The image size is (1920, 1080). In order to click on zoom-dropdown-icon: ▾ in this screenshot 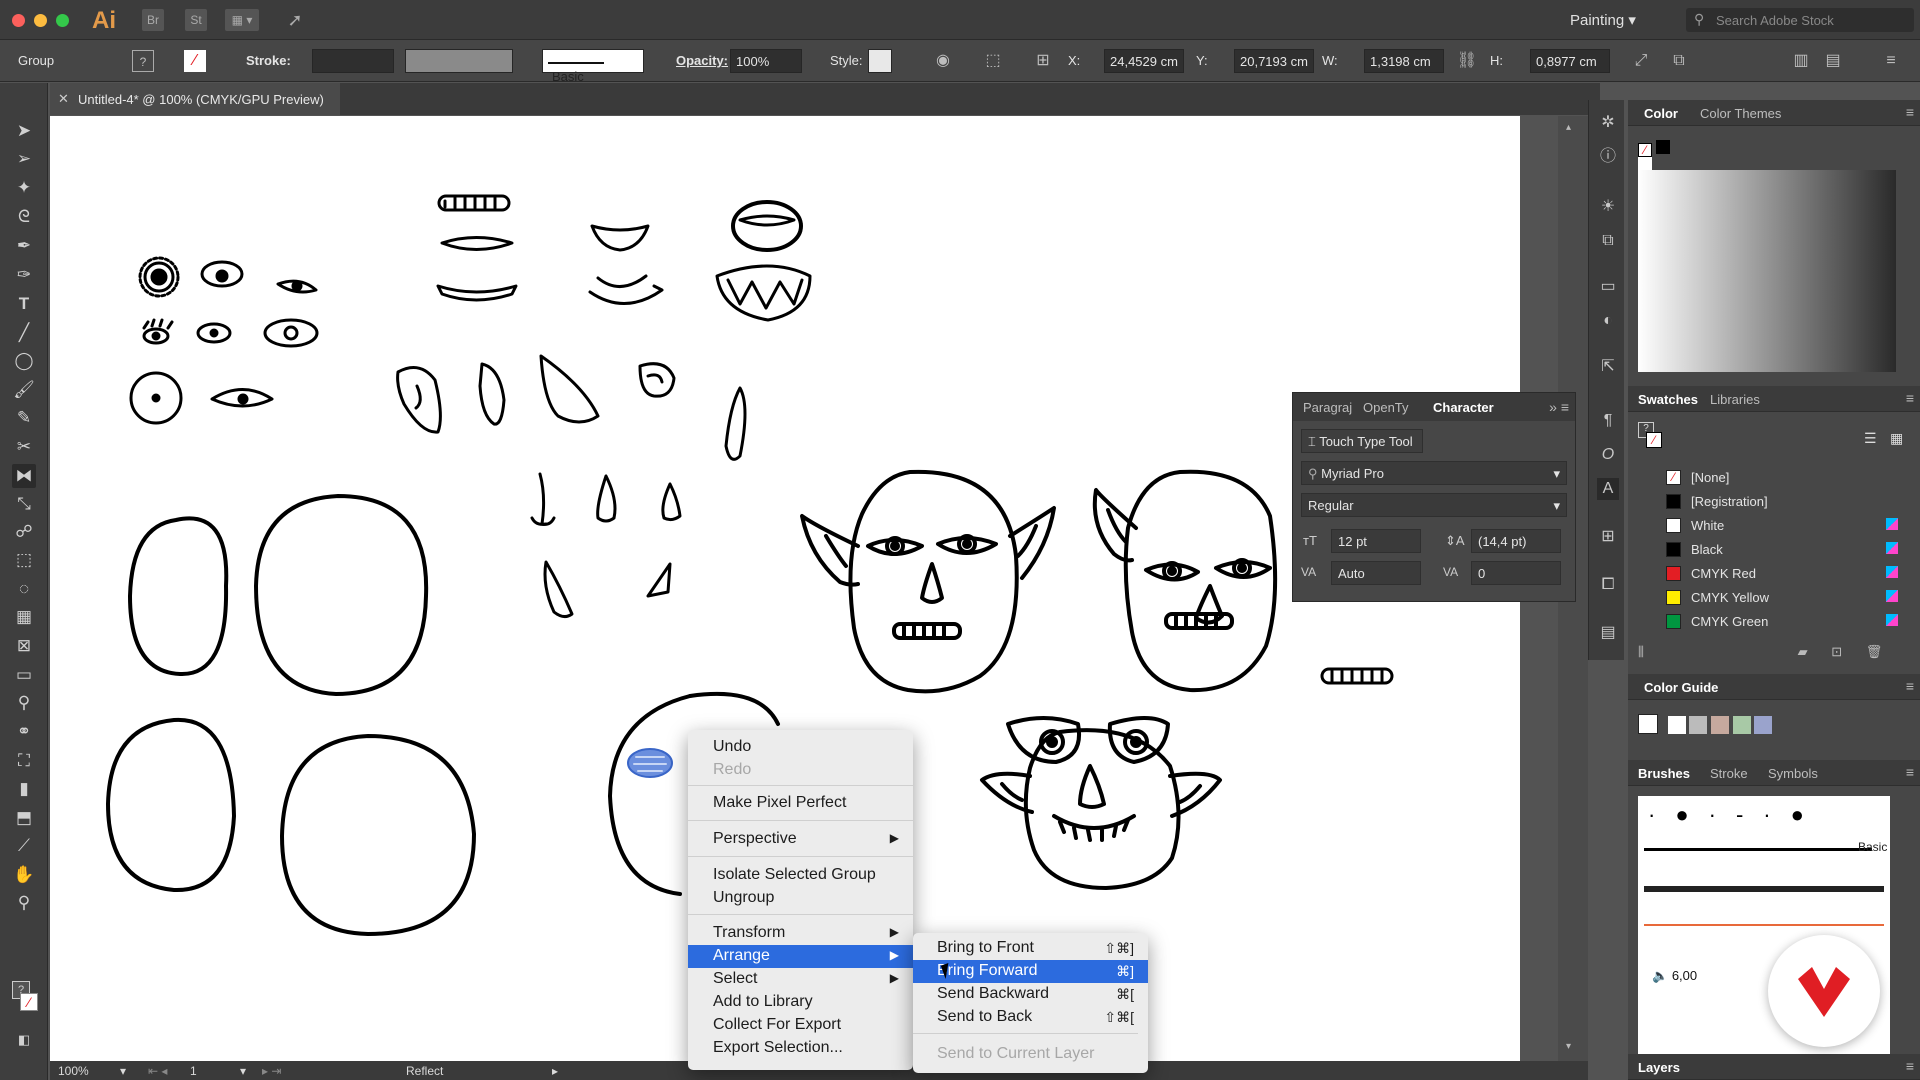, I will do `click(123, 1071)`.